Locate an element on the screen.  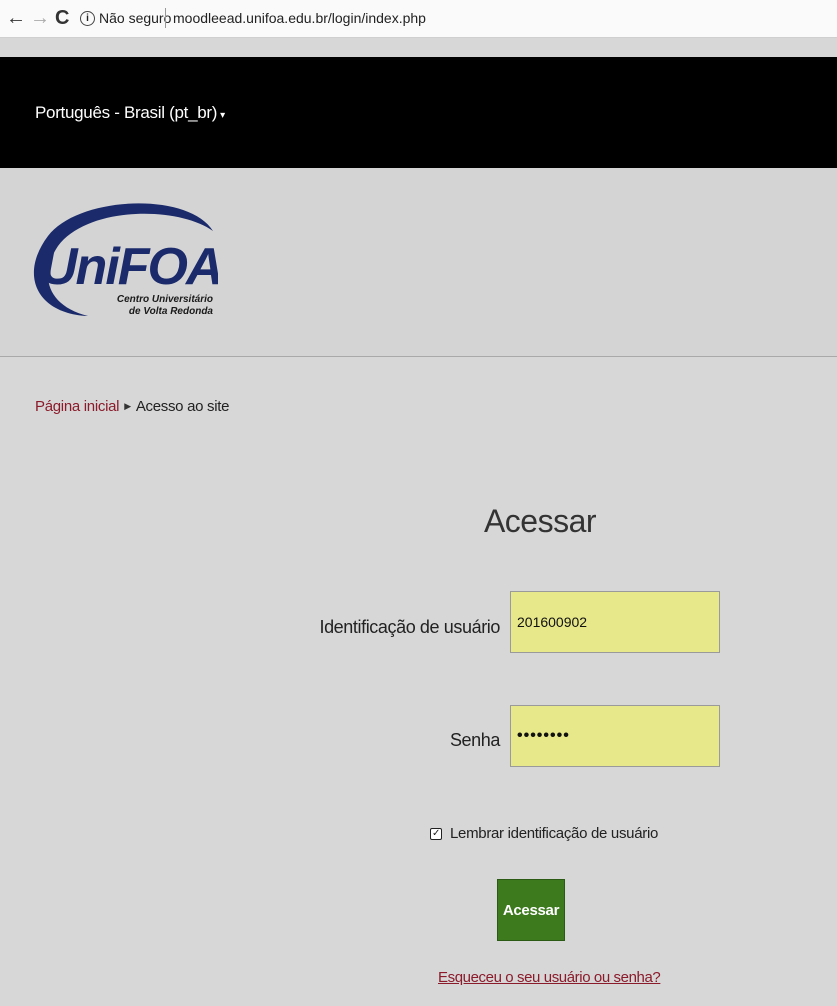
login-submit-button: Acessar is located at coordinates (531, 910).